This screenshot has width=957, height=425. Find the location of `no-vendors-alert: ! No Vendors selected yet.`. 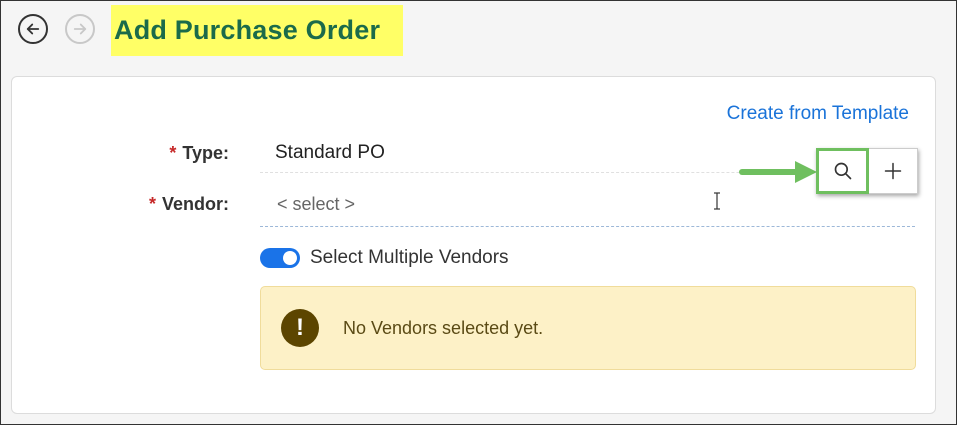

no-vendors-alert: ! No Vendors selected yet. is located at coordinates (588, 328).